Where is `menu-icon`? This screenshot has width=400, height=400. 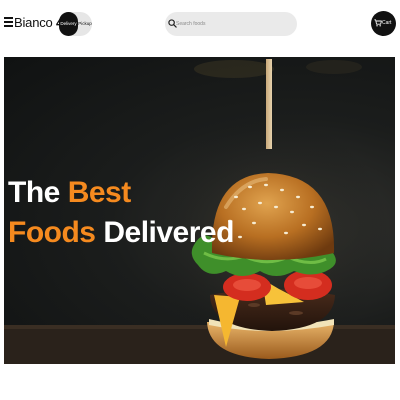 menu-icon is located at coordinates (8, 22).